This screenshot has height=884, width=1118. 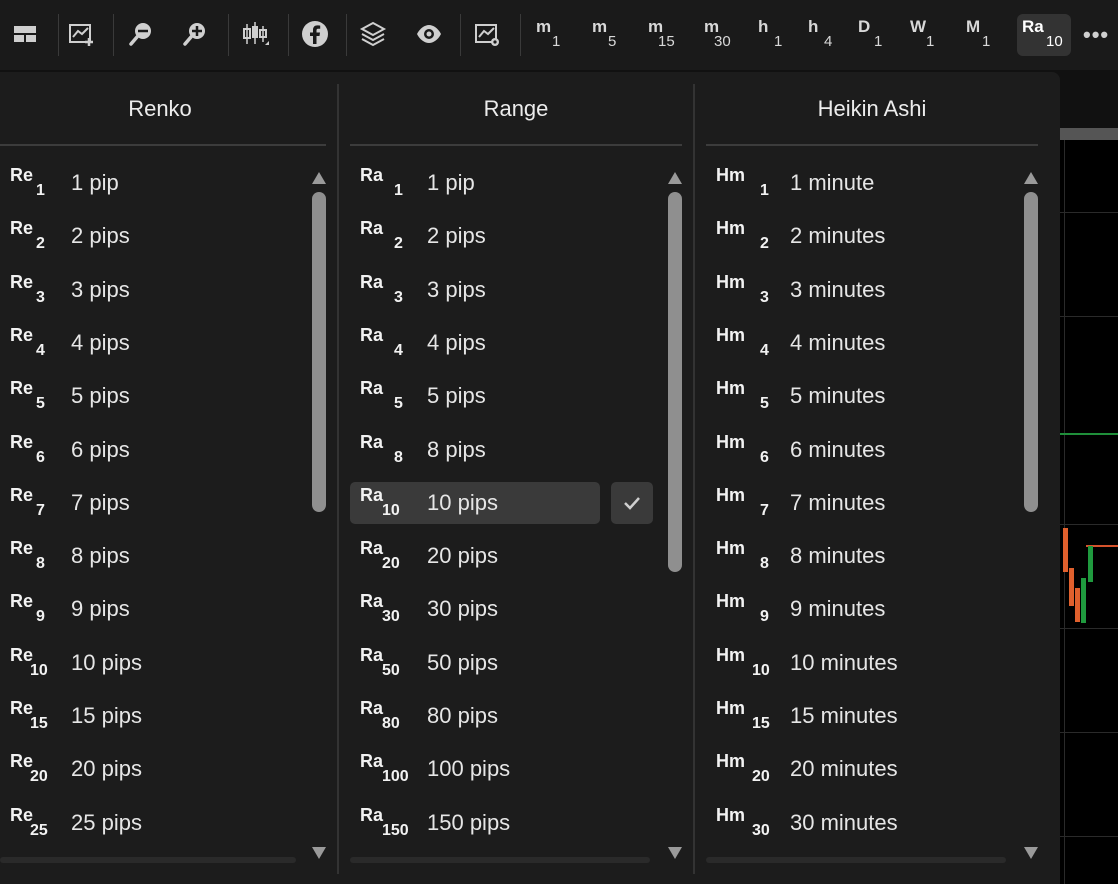 I want to click on item-subscript: 7, so click(x=40, y=510).